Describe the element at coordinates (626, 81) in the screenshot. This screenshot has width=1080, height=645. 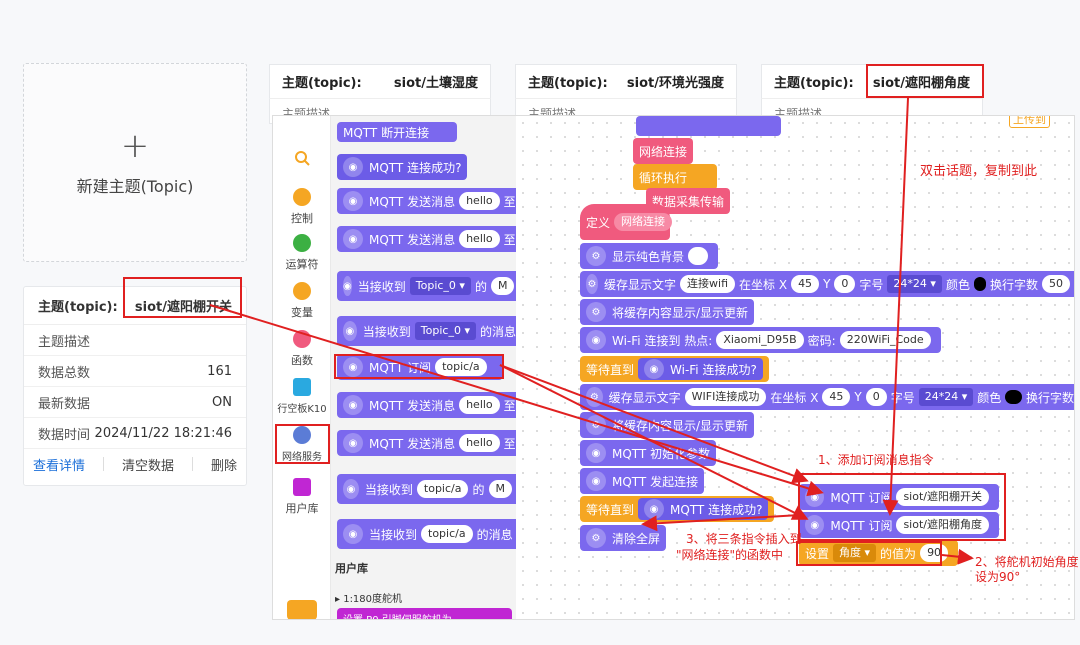
I see `topic-card-light: 主题(topic): siot/环境光强度` at that location.